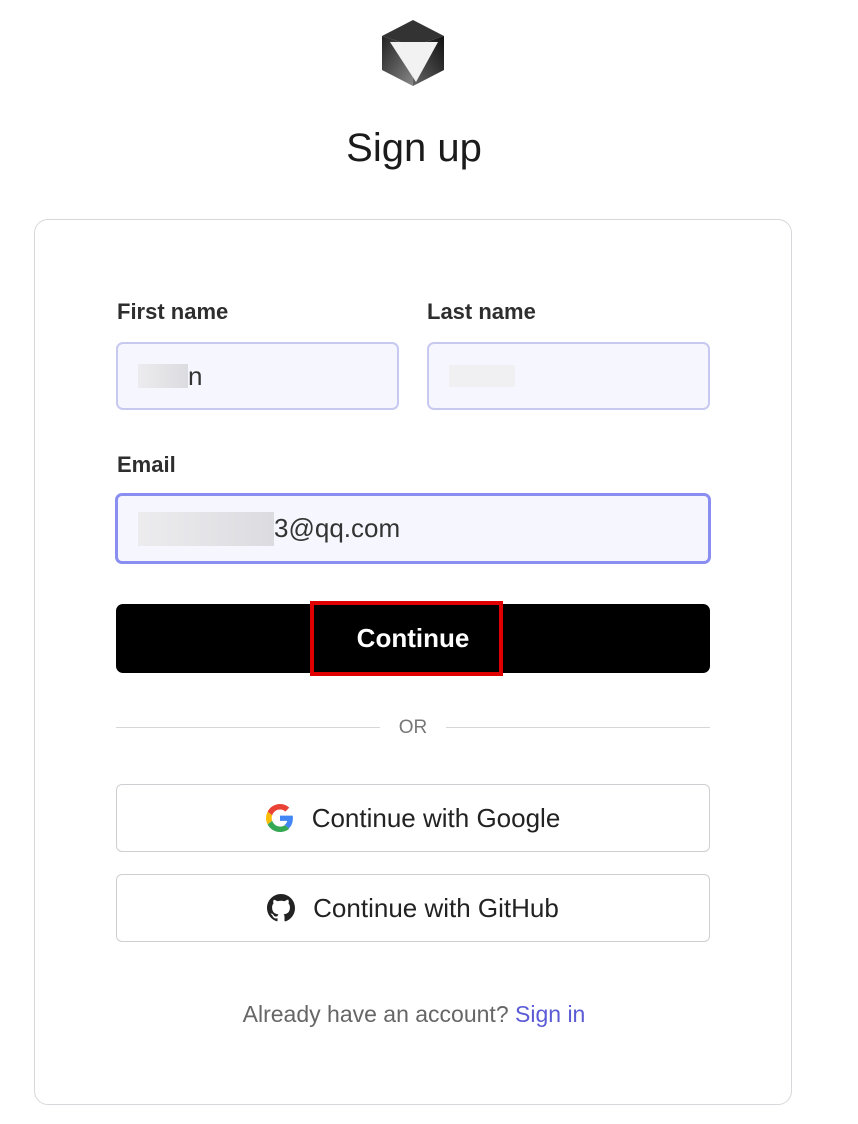  Describe the element at coordinates (195, 375) in the screenshot. I see `first-name-value: n` at that location.